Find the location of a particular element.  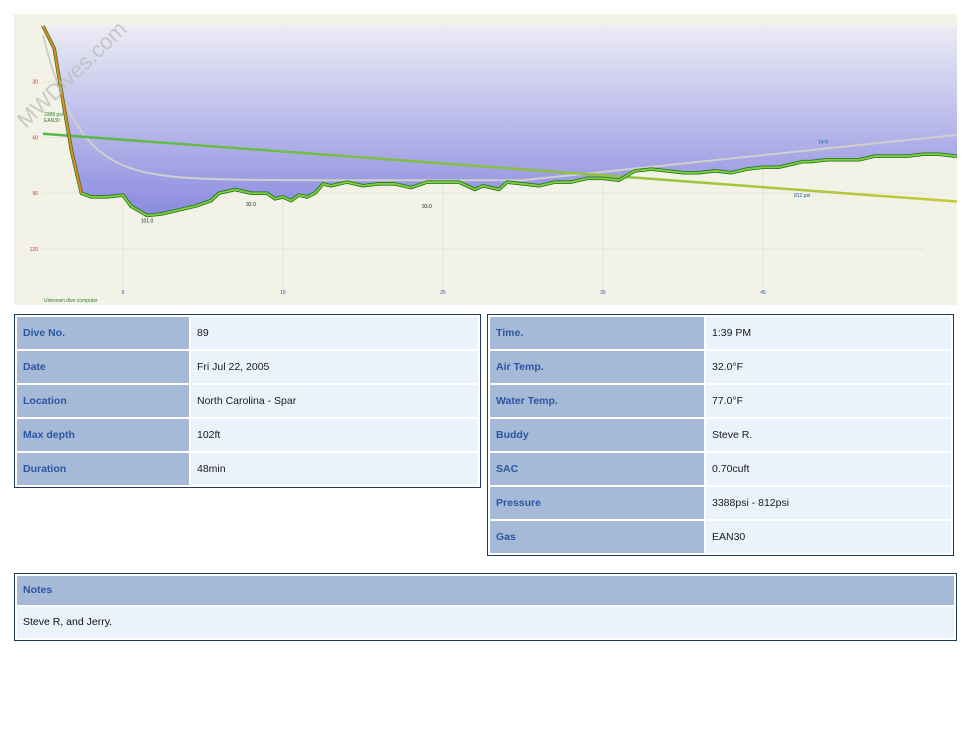

detail-value: Fri Jul 22, 2005 is located at coordinates (334, 367).